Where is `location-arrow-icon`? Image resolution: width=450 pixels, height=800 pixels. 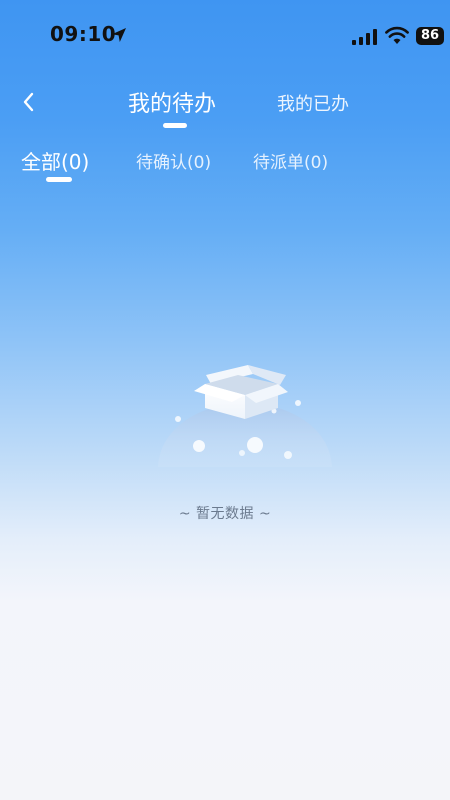 location-arrow-icon is located at coordinates (119, 35).